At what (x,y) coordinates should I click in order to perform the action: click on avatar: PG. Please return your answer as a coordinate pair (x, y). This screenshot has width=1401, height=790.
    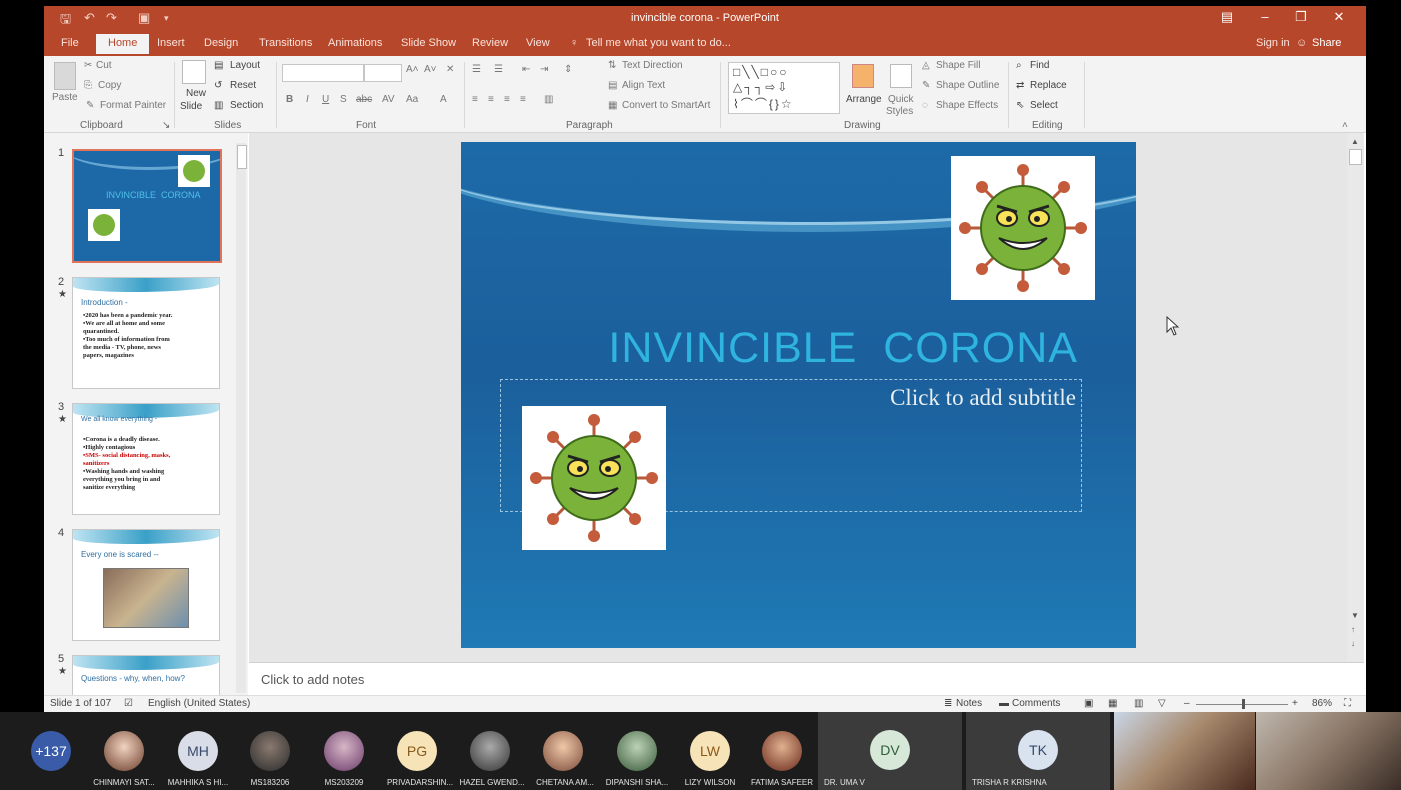
    Looking at the image, I should click on (417, 751).